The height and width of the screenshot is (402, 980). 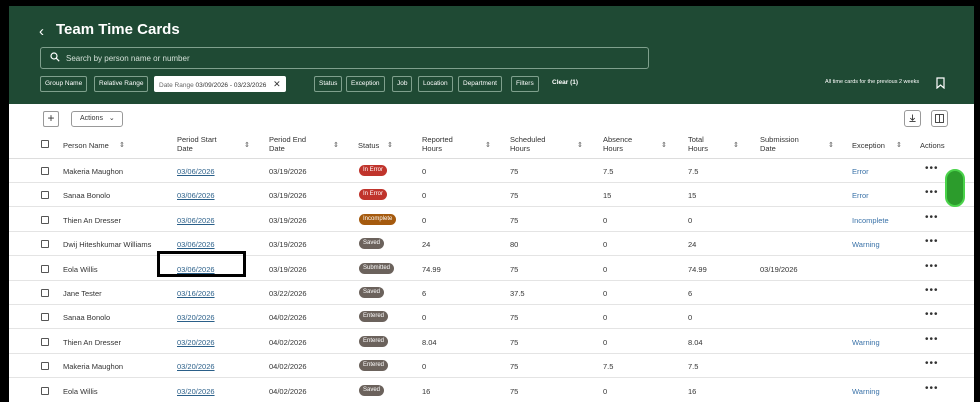 What do you see at coordinates (698, 144) in the screenshot?
I see `col-total-hours: Total Hours` at bounding box center [698, 144].